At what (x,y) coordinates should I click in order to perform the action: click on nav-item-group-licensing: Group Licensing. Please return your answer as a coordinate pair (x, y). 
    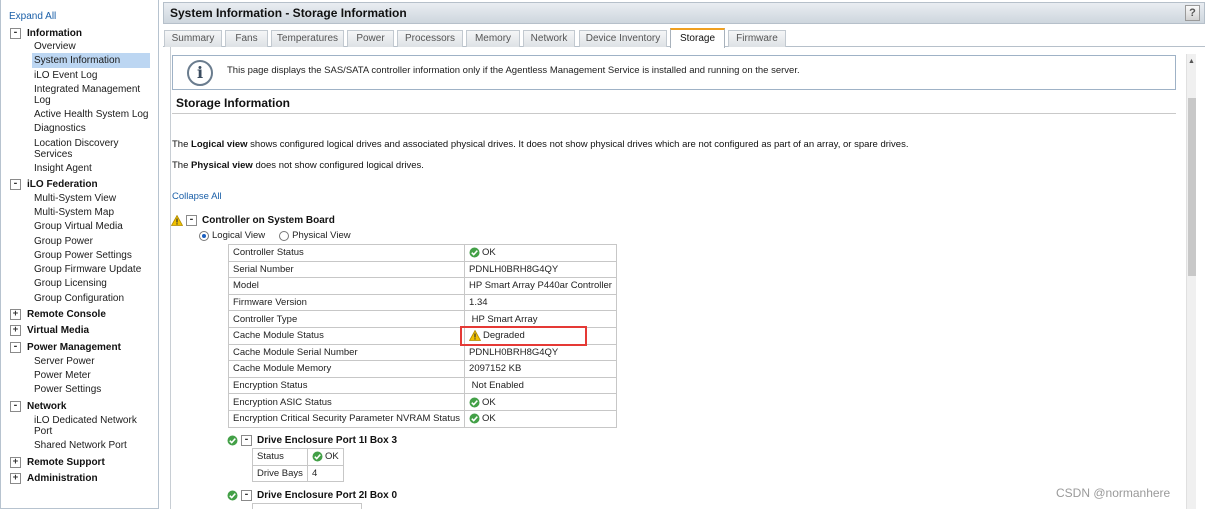
    Looking at the image, I should click on (93, 283).